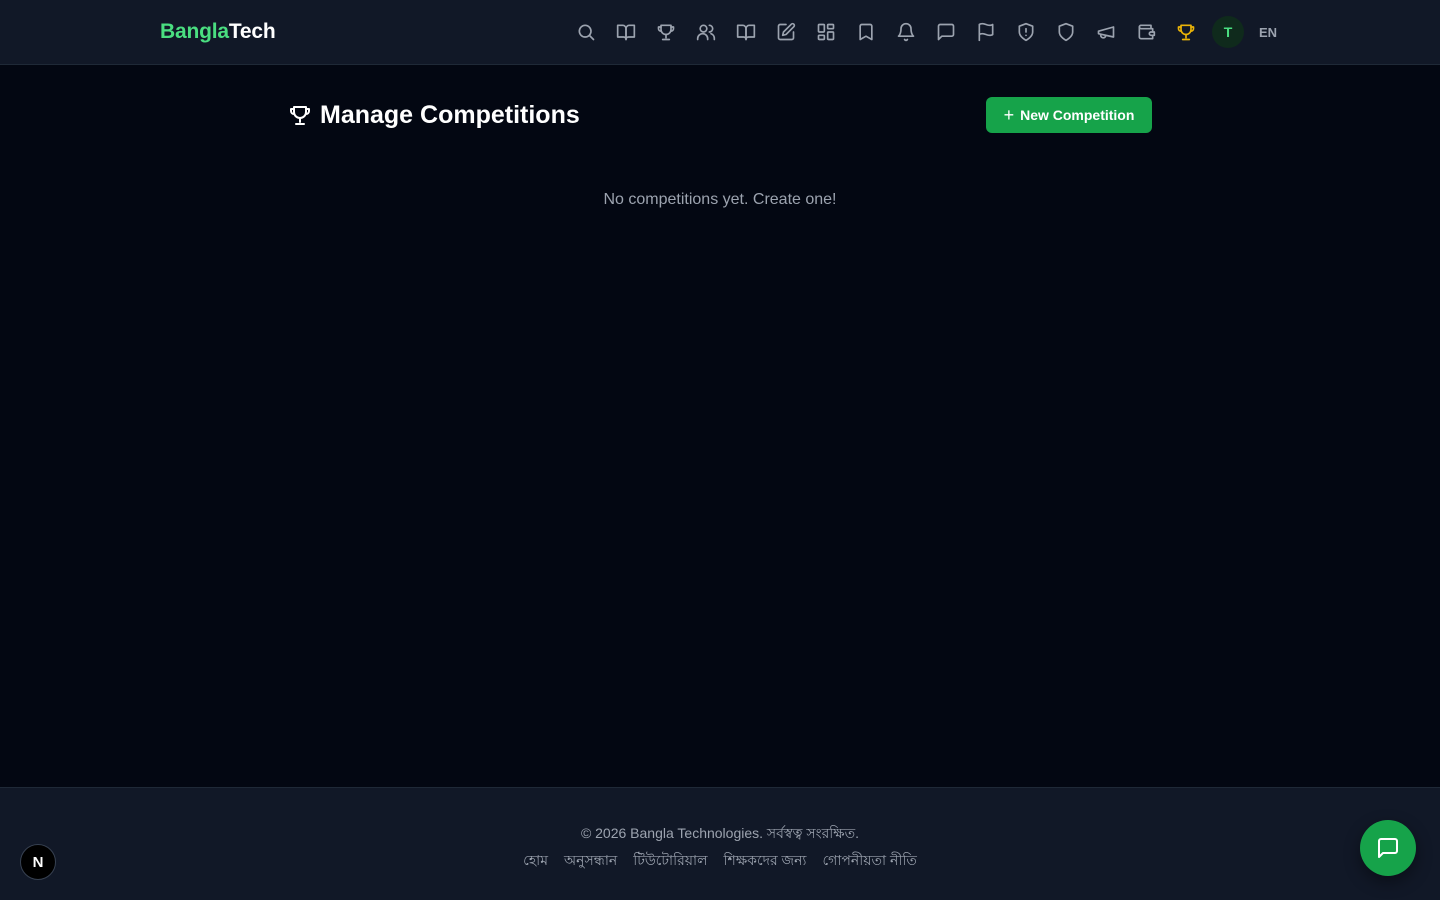 Image resolution: width=1440 pixels, height=900 pixels. I want to click on nav-search-button, so click(586, 32).